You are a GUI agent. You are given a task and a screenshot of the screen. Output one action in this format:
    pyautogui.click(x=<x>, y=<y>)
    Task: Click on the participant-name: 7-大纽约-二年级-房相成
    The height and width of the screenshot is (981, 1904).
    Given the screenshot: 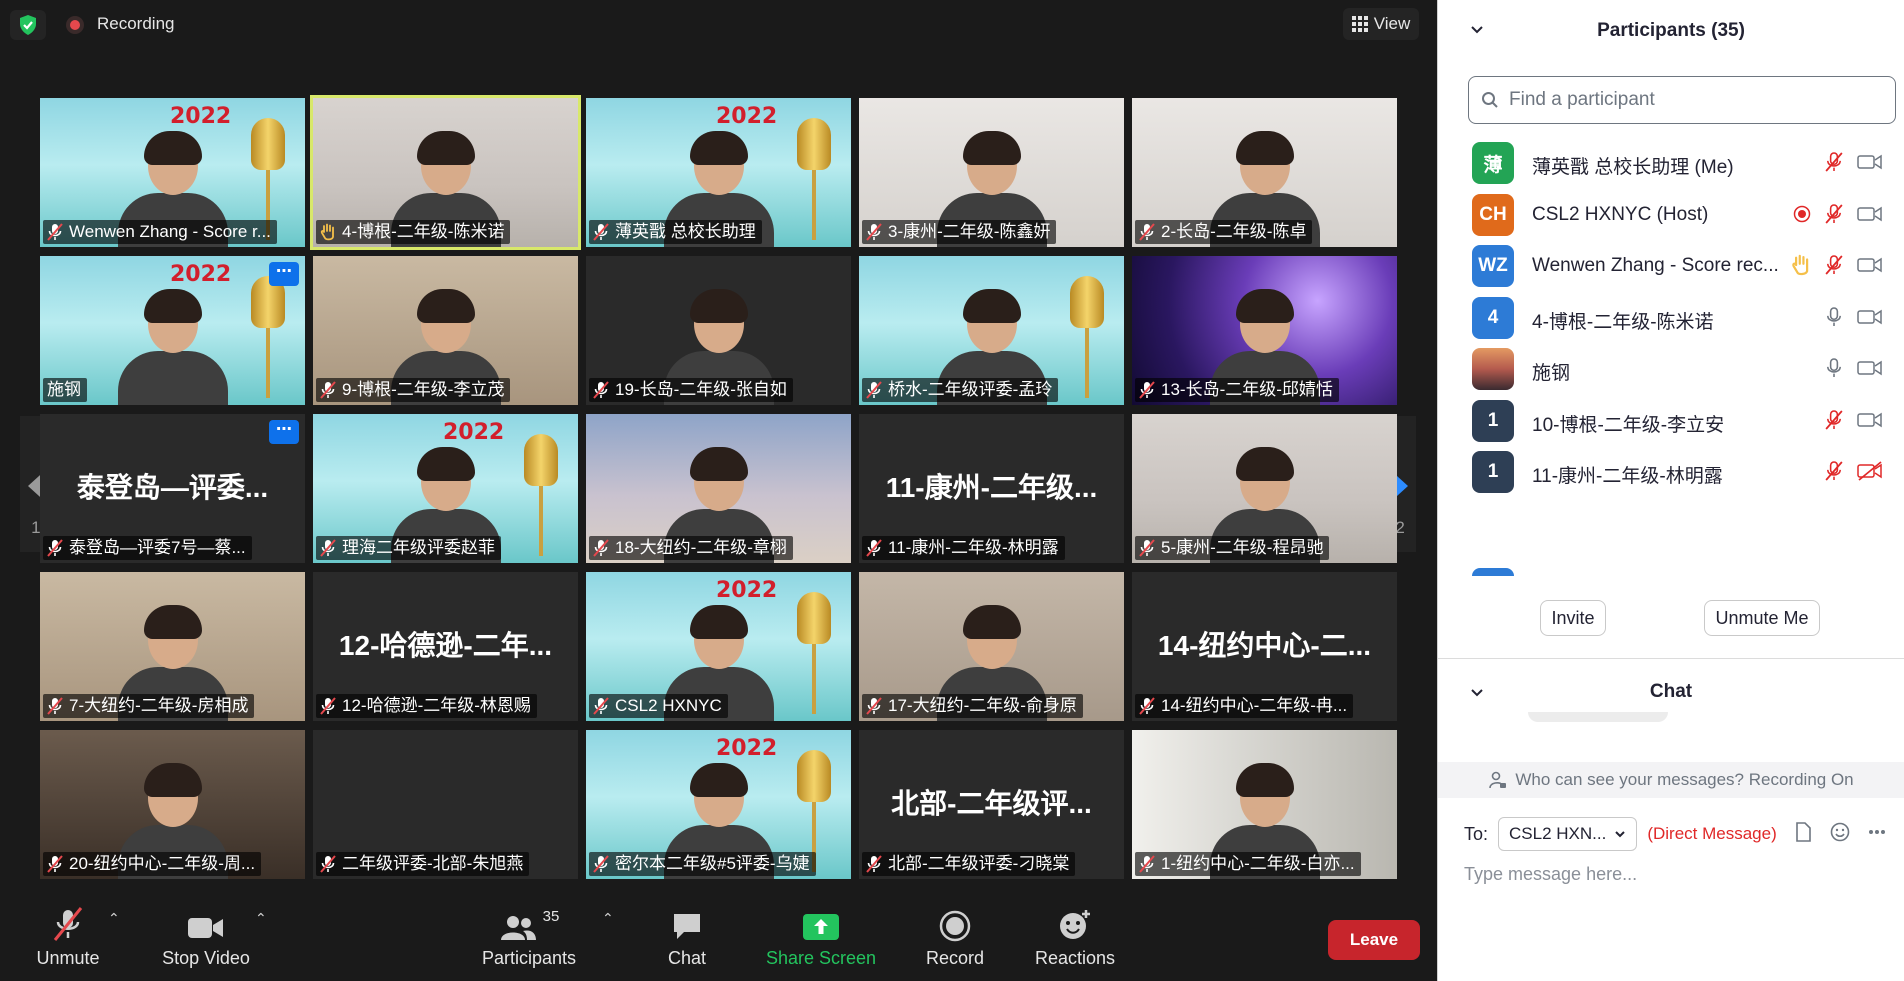 What is the action you would take?
    pyautogui.click(x=159, y=705)
    